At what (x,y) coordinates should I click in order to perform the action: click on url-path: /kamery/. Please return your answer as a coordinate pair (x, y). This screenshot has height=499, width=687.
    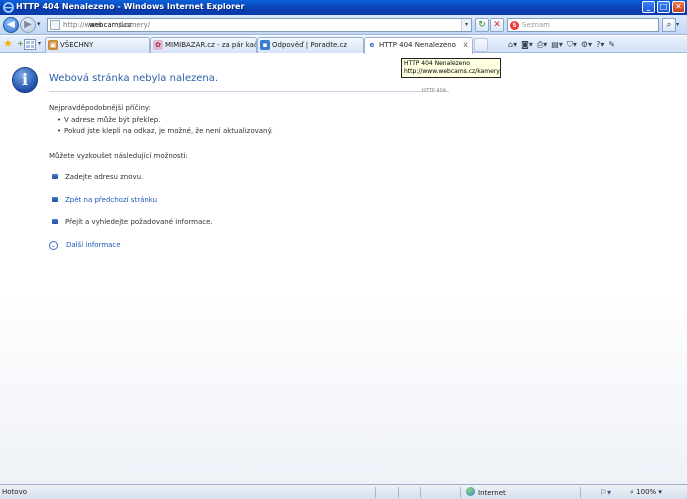
    Looking at the image, I should click on (135, 25).